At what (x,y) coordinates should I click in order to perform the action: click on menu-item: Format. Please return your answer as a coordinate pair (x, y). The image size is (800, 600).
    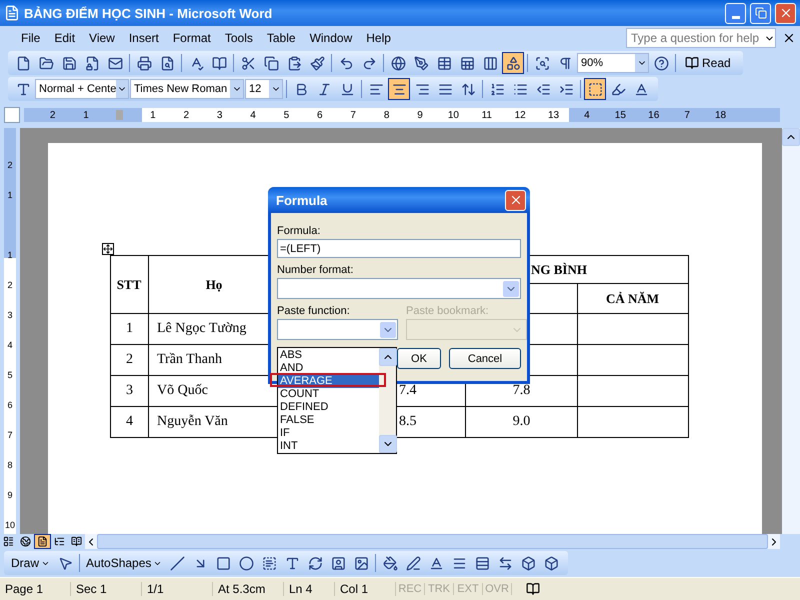
    Looking at the image, I should click on (192, 38).